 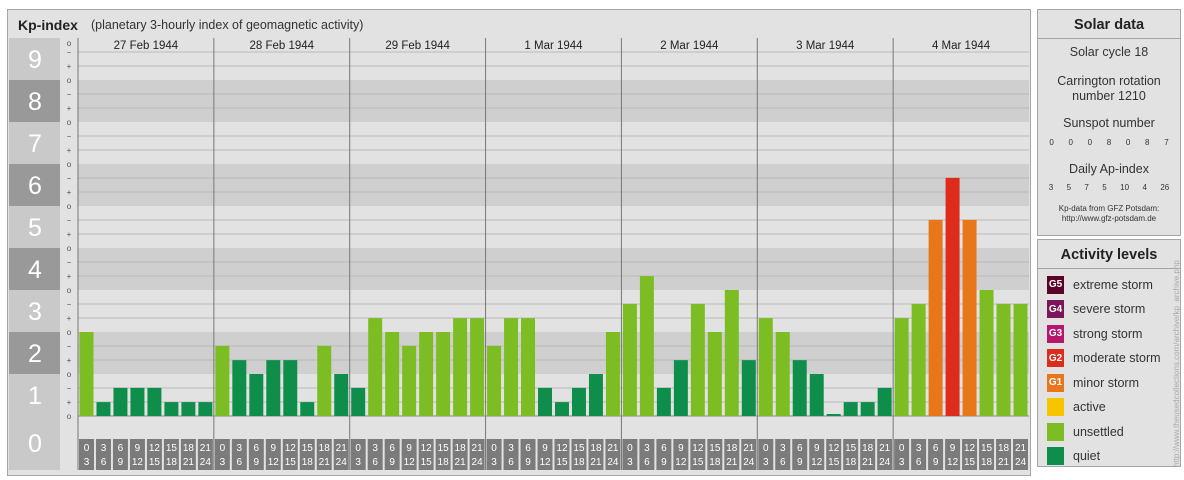 I want to click on day-label: 29 Feb 1944, so click(x=417, y=46).